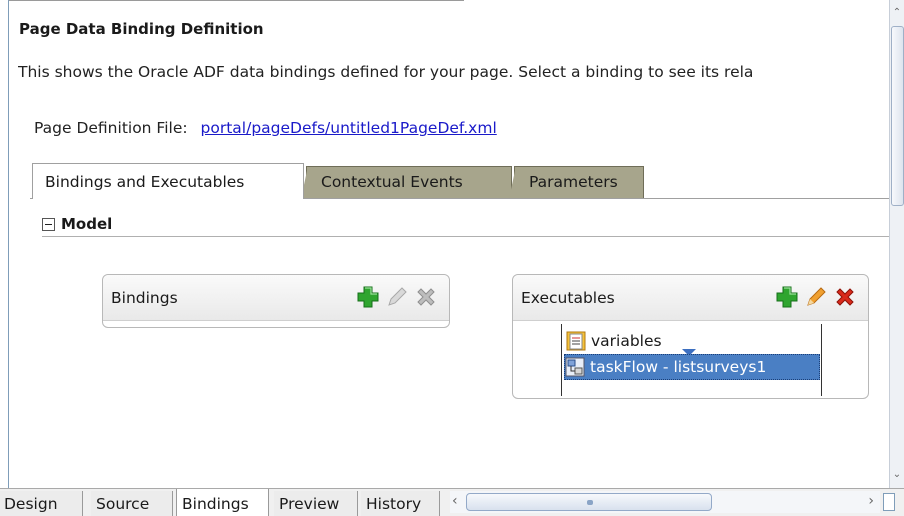  I want to click on tab-design: Design, so click(41, 503).